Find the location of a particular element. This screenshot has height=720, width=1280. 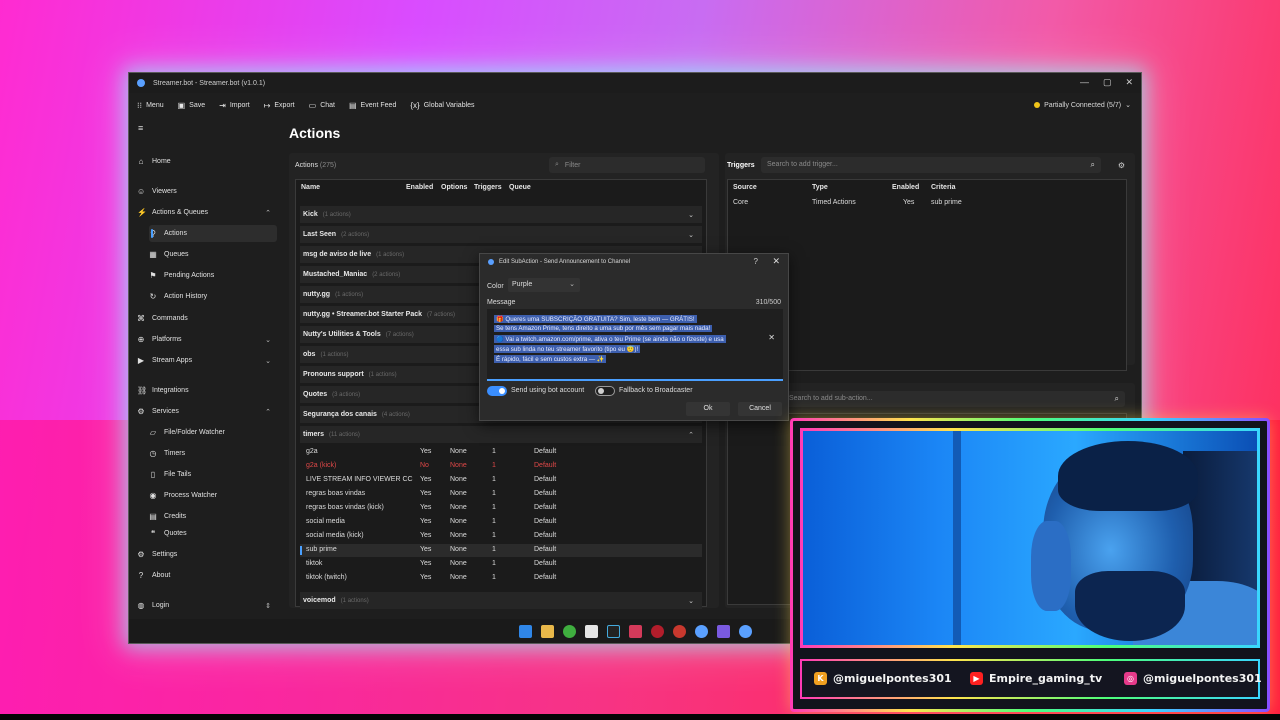

sidebar-item-services: ⚙ Services ⌃ is located at coordinates (207, 411).